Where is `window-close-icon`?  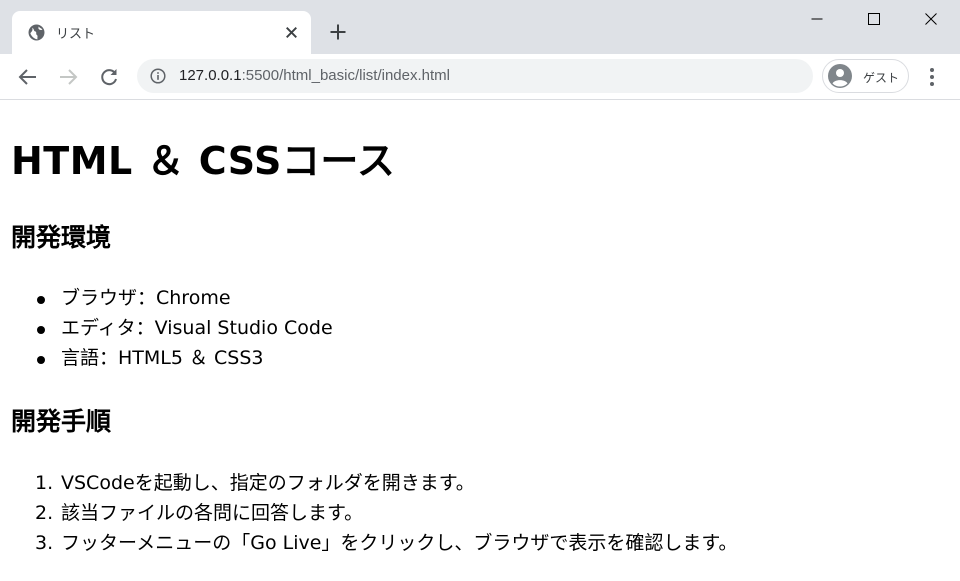
window-close-icon is located at coordinates (931, 19).